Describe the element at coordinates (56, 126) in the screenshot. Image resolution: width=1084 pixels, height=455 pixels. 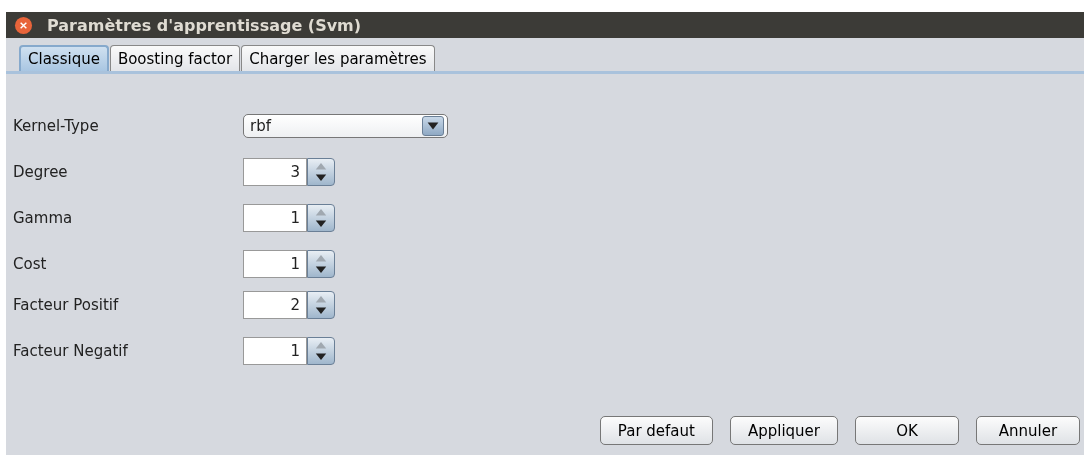
I see `field-label: Kernel-Type` at that location.